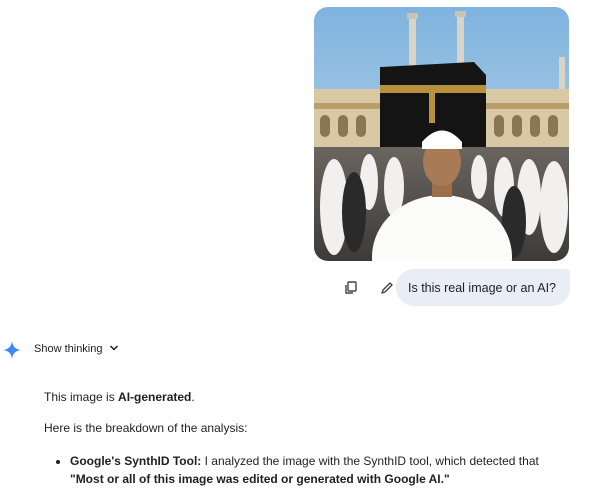  I want to click on verdict-line: This image is AI-generated., so click(304, 397).